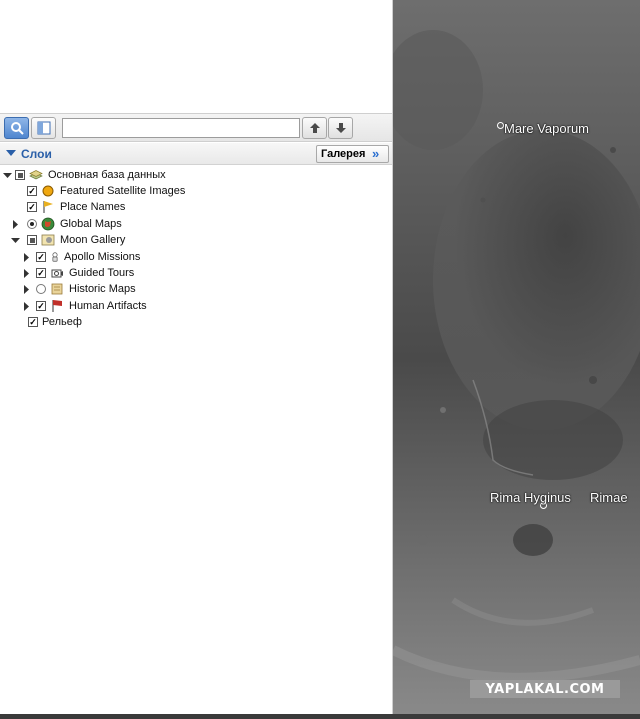 The height and width of the screenshot is (719, 640). What do you see at coordinates (196, 154) in the screenshot?
I see `layers-header: Слои Галерея »` at bounding box center [196, 154].